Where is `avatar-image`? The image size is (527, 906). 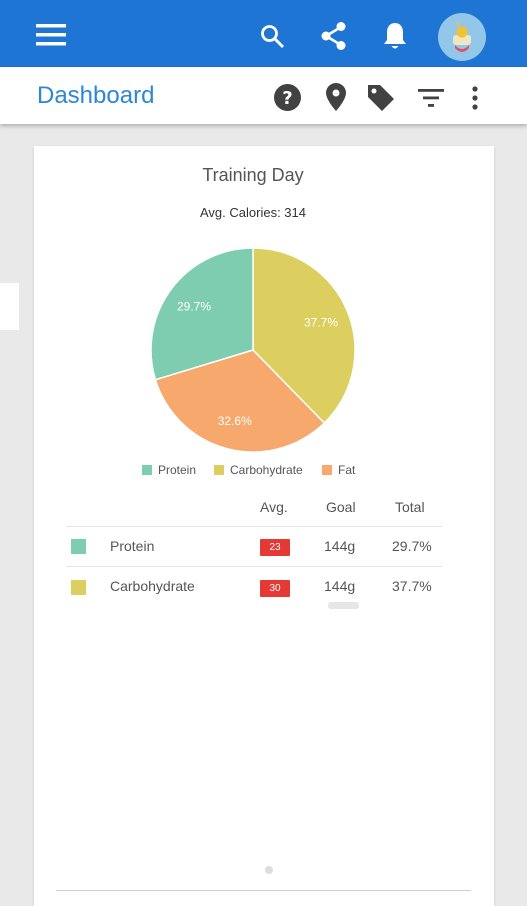 avatar-image is located at coordinates (462, 37).